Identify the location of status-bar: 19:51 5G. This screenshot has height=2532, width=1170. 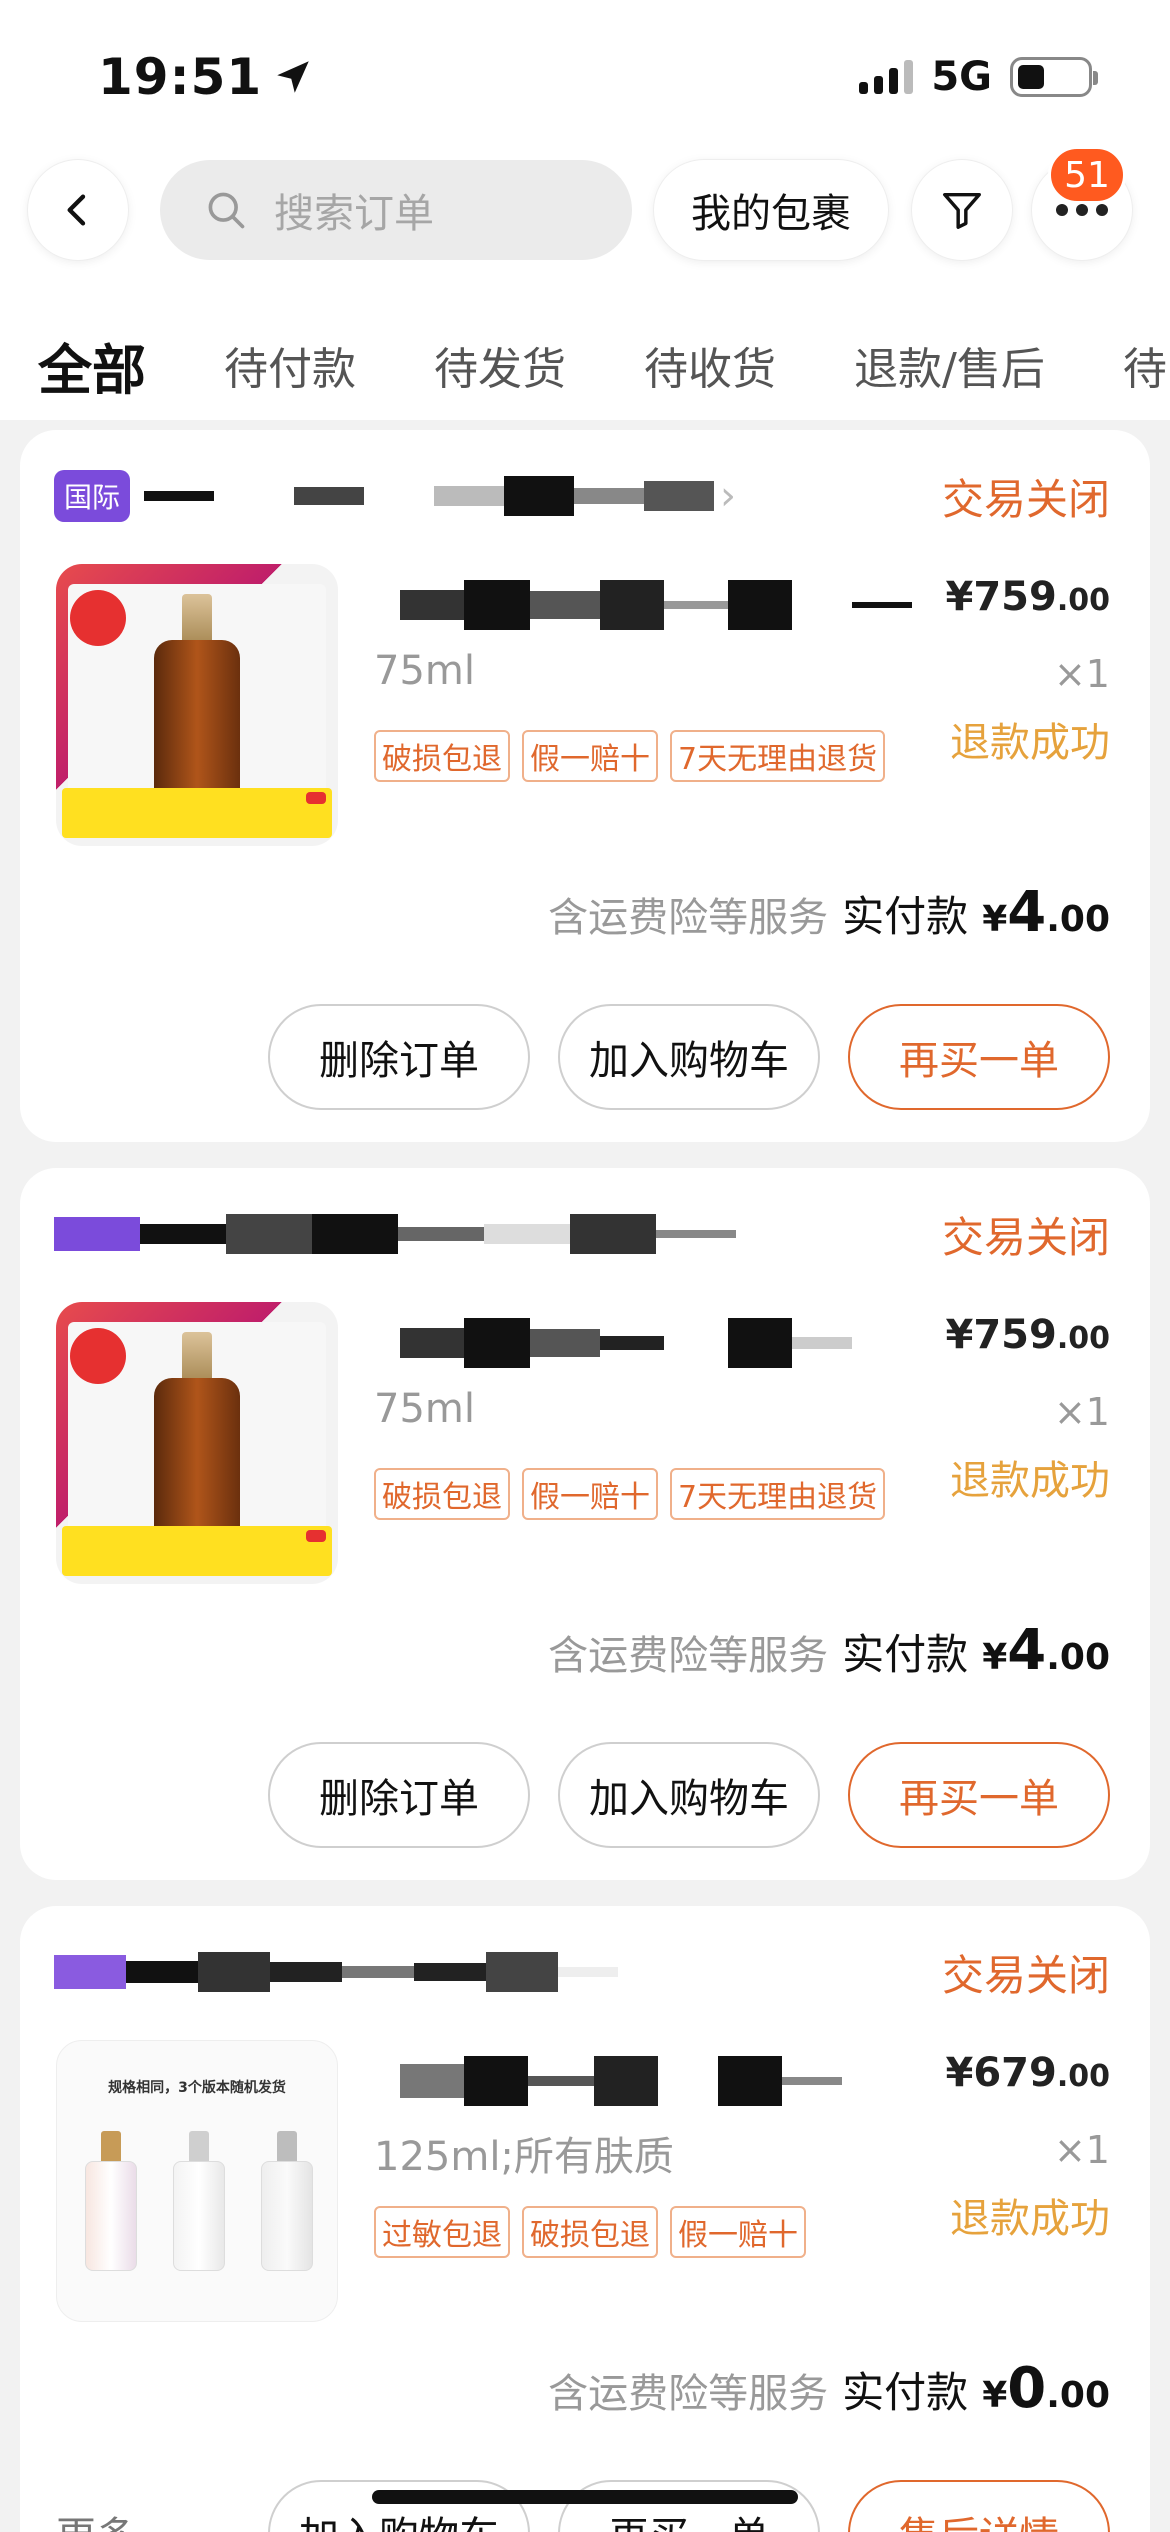
(585, 75).